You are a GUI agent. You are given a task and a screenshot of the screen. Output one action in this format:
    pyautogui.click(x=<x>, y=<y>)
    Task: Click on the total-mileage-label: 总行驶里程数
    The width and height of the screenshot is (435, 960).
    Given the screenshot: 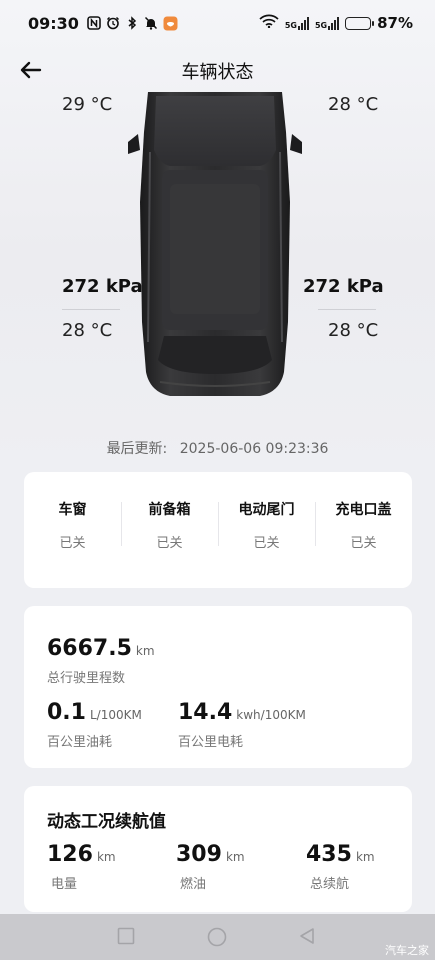 What is the action you would take?
    pyautogui.click(x=86, y=678)
    